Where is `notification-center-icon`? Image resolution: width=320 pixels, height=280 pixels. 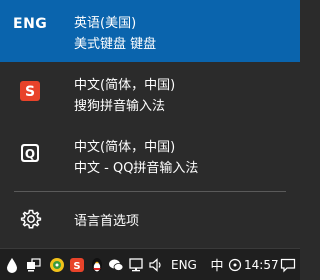
notification-center-icon is located at coordinates (288, 265).